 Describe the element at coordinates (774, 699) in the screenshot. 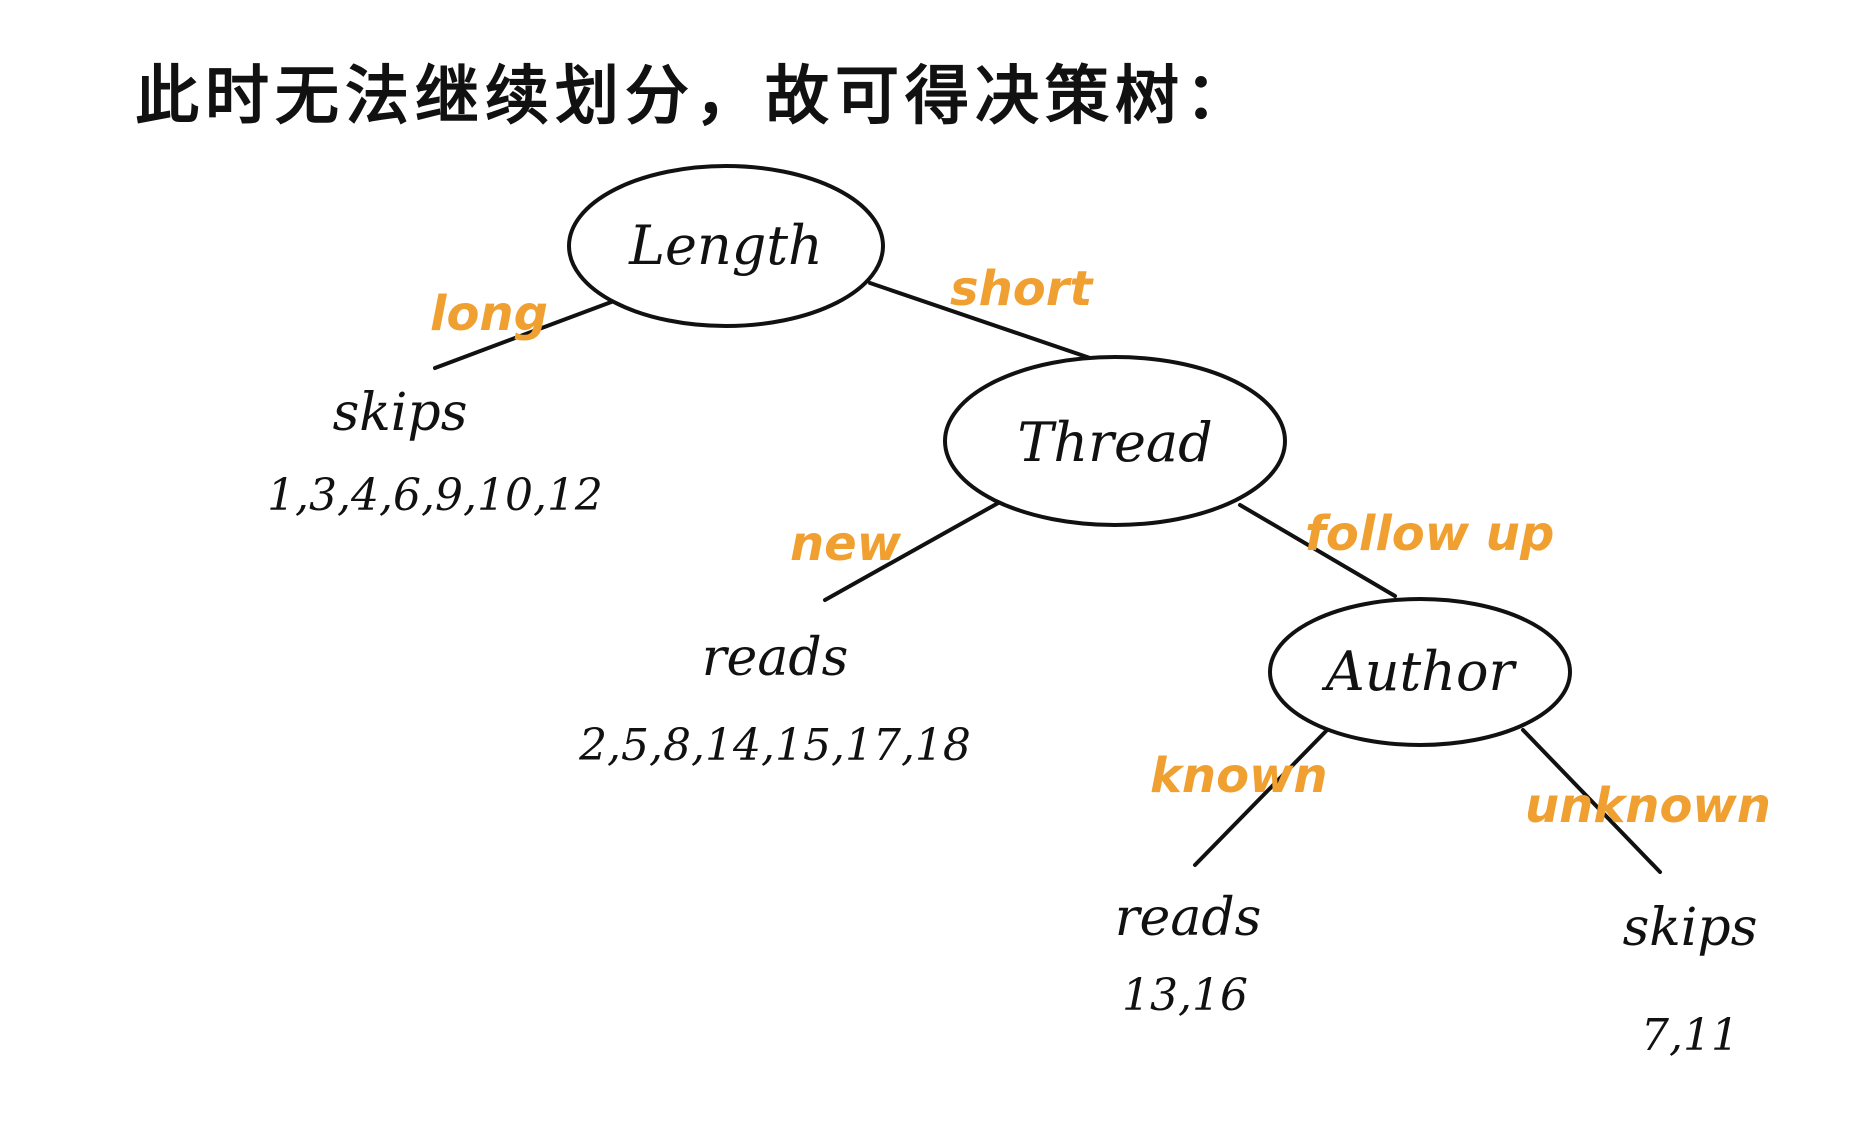

I see `leaf-new-reads: reads 2,5,8,14,15,17,18` at that location.